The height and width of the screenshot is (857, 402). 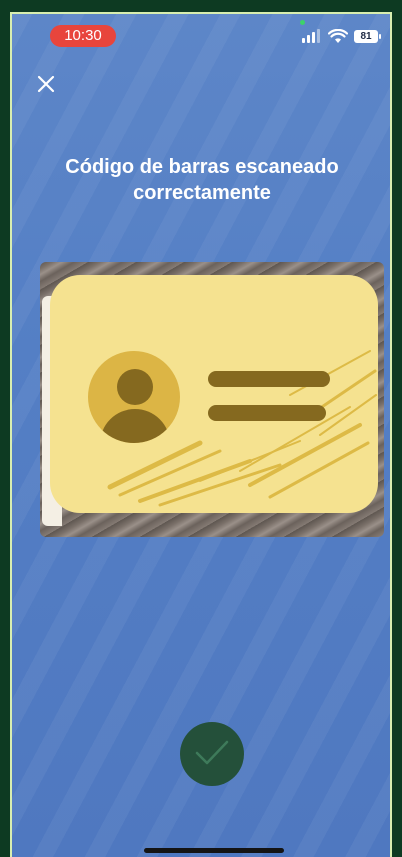 What do you see at coordinates (214, 850) in the screenshot?
I see `home-indicator` at bounding box center [214, 850].